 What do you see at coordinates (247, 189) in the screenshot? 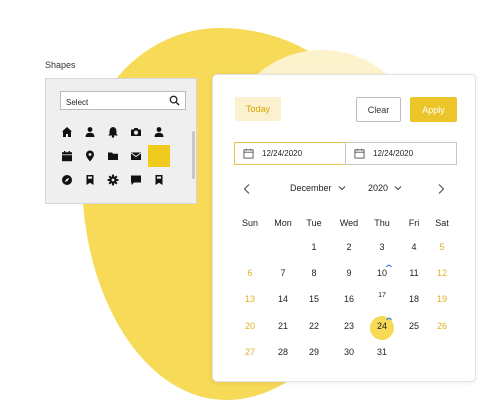
I see `chevron-left-icon` at bounding box center [247, 189].